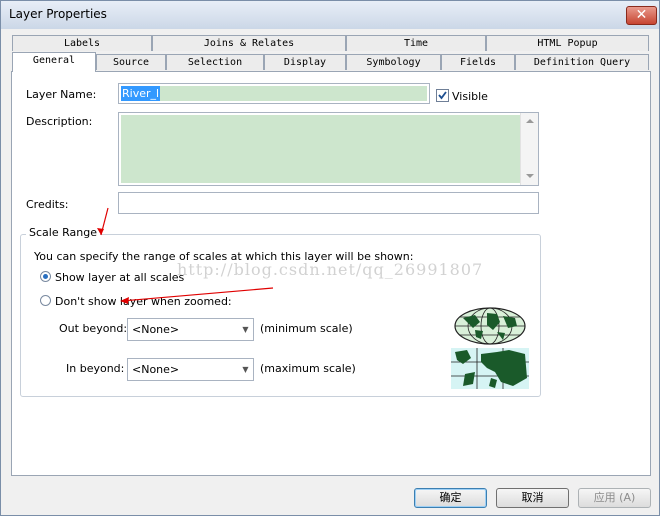 This screenshot has width=660, height=516. I want to click on in-beyond-value: <None>, so click(156, 369).